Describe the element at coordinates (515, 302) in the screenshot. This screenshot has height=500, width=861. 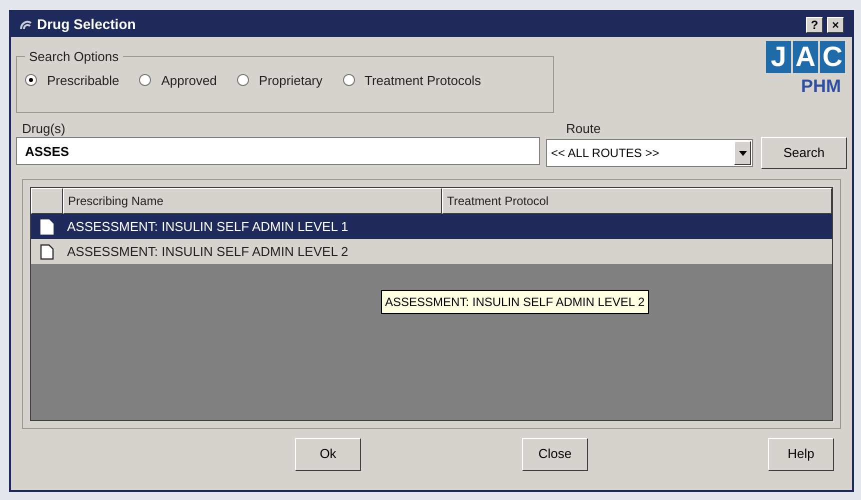
I see `tooltip: ASSESSMENT: INSULIN SELF ADMIN LEVEL 2` at that location.